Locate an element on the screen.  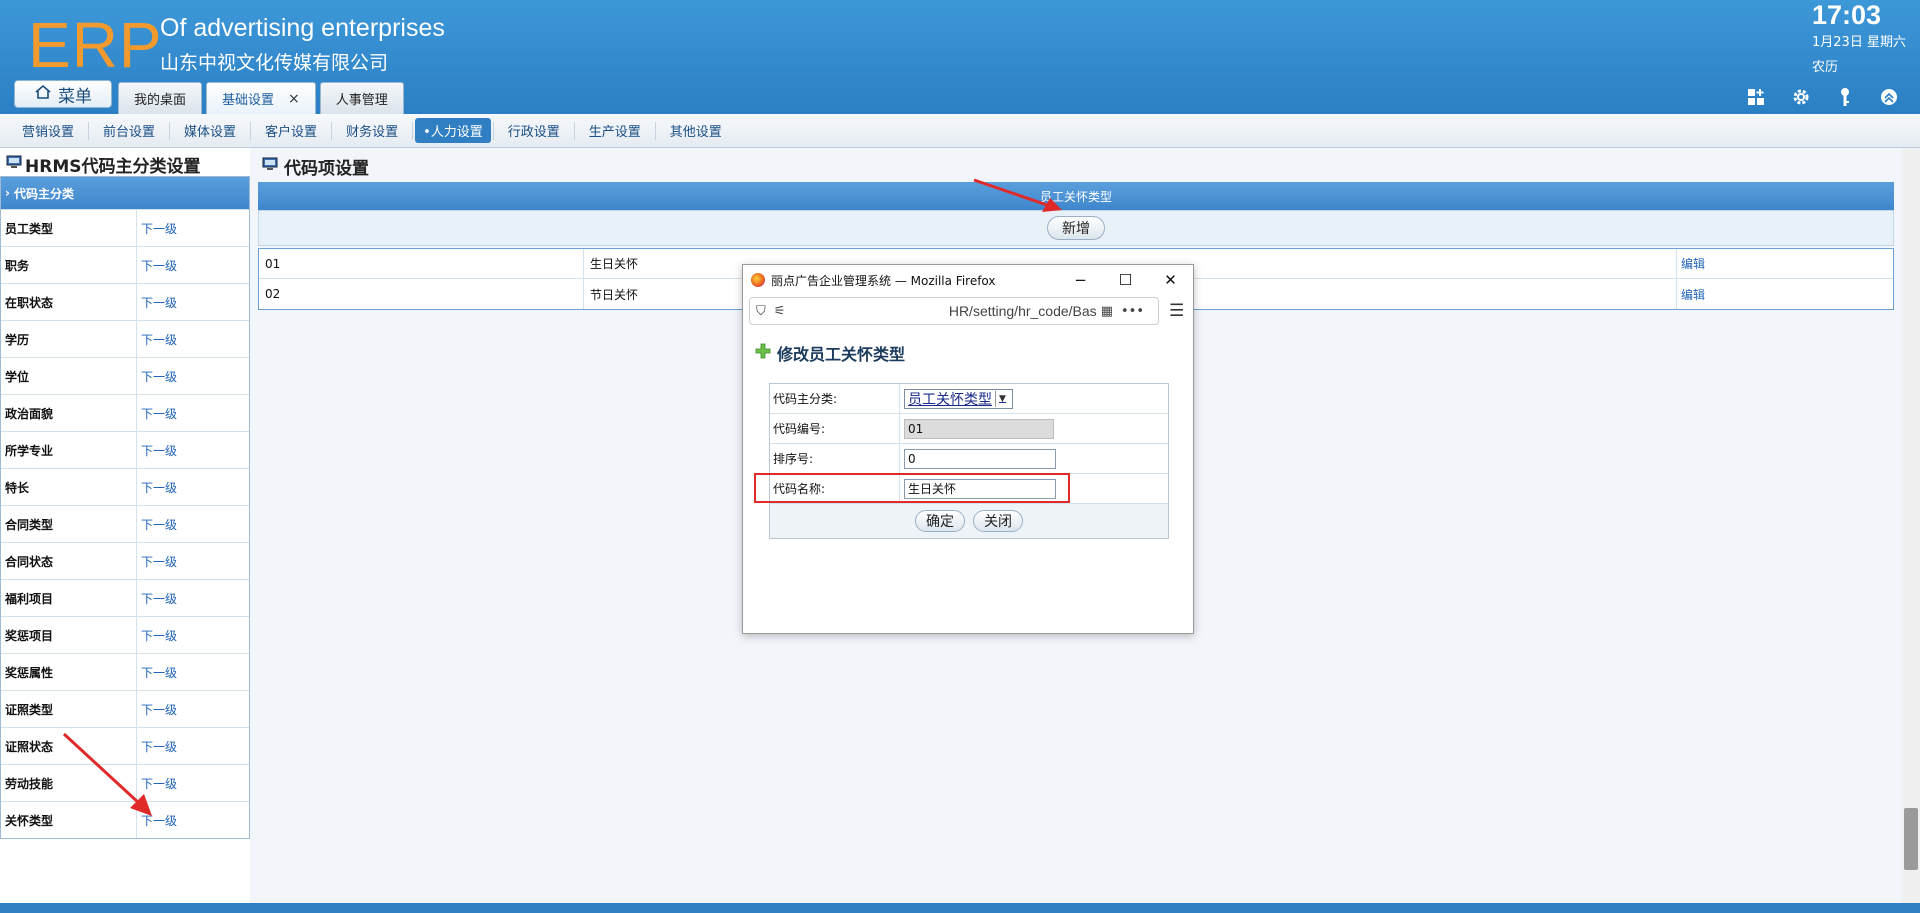
category-label: 代码主分类: is located at coordinates (835, 398).